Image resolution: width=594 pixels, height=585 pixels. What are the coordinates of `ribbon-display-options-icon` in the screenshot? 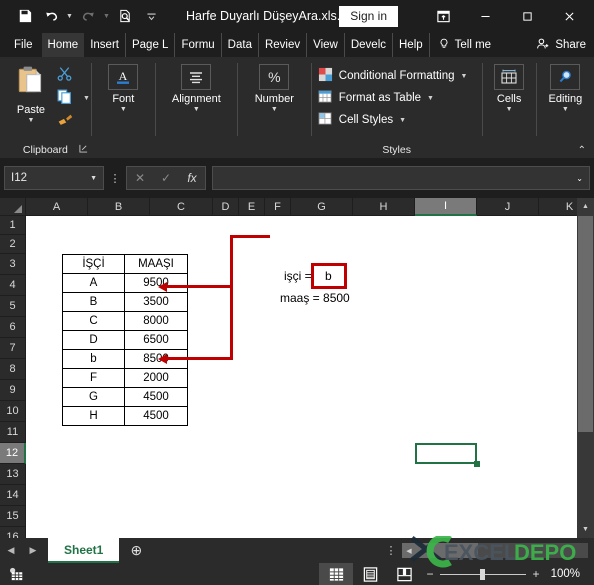 It's located at (443, 16).